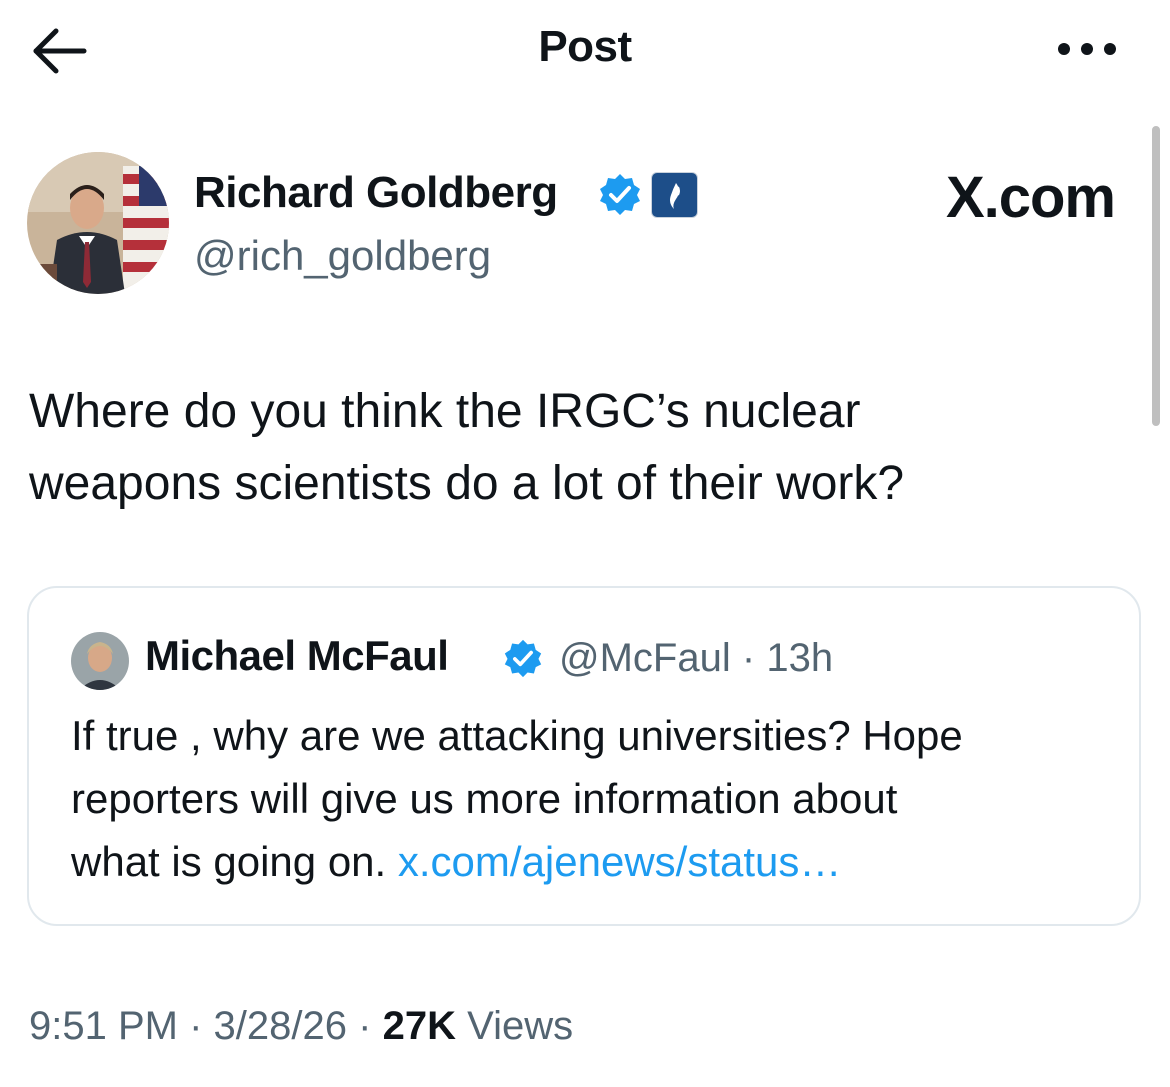  I want to click on quoted-author-name: Michael McFaul, so click(297, 655).